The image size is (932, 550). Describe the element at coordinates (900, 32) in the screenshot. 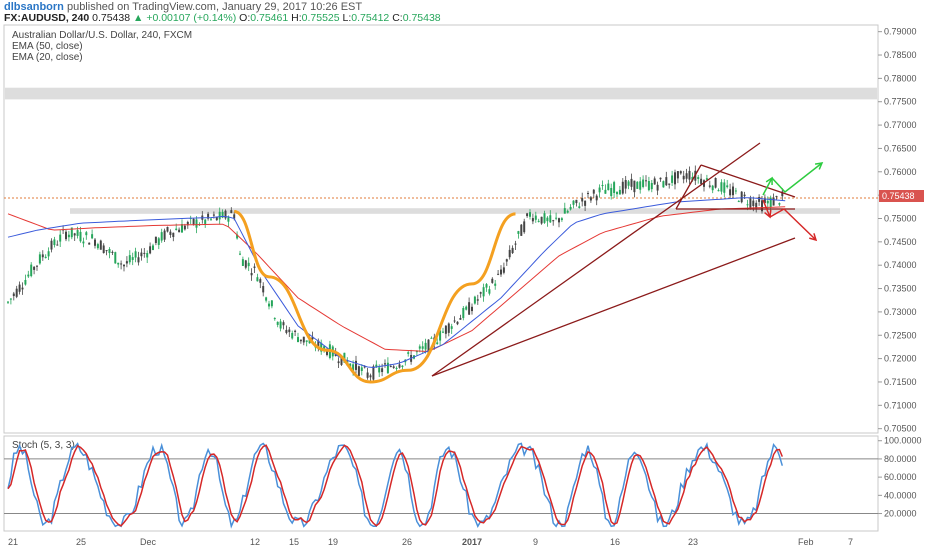

I see `price-tick-label: 0.79000` at that location.